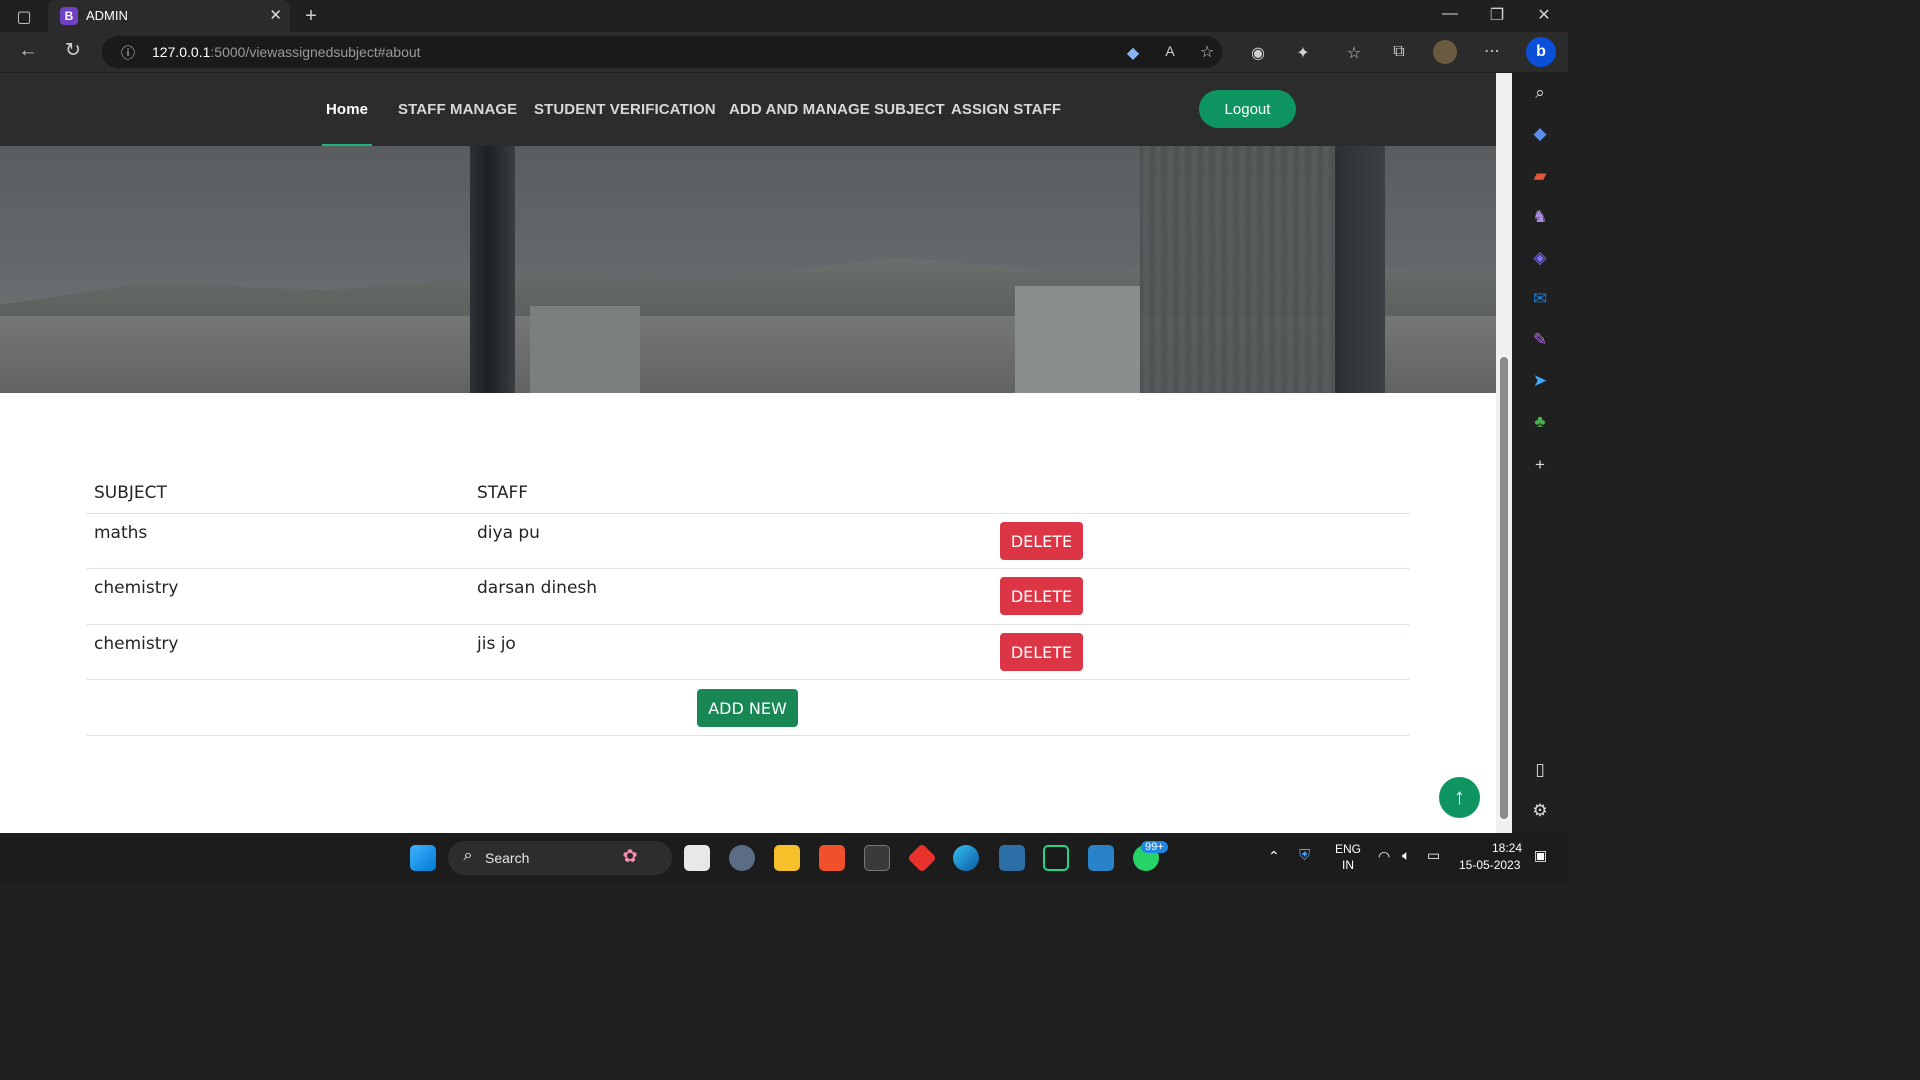  I want to click on site-info-icon: ⓘ, so click(128, 53).